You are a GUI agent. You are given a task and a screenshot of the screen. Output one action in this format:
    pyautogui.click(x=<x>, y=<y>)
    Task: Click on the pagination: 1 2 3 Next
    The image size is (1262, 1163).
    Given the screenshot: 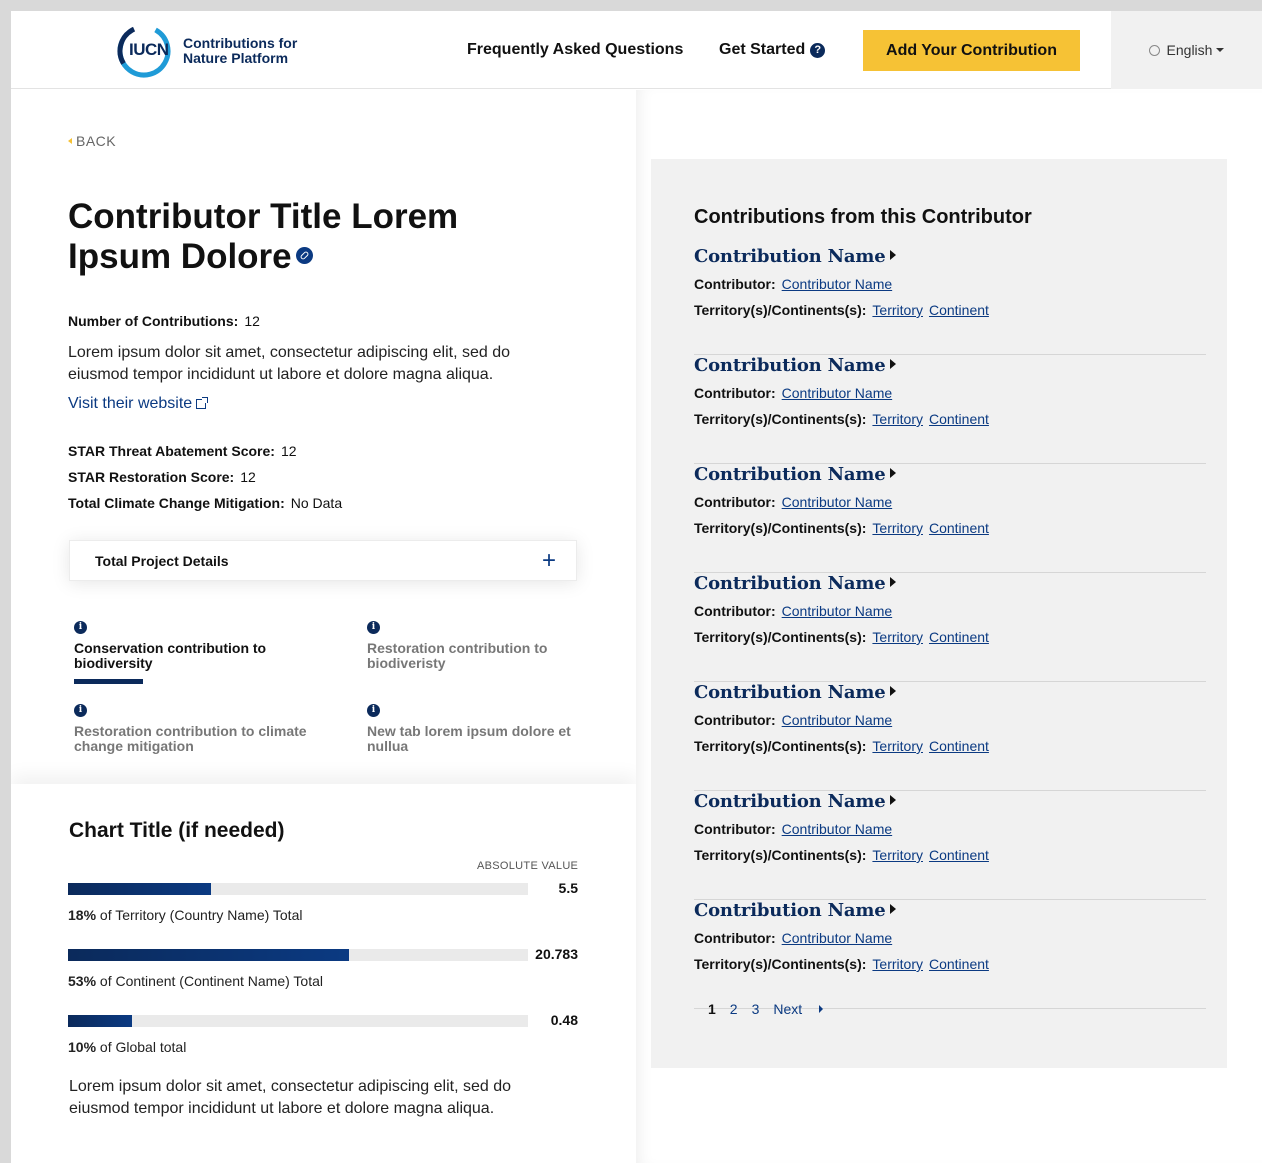 What is the action you would take?
    pyautogui.click(x=779, y=1009)
    